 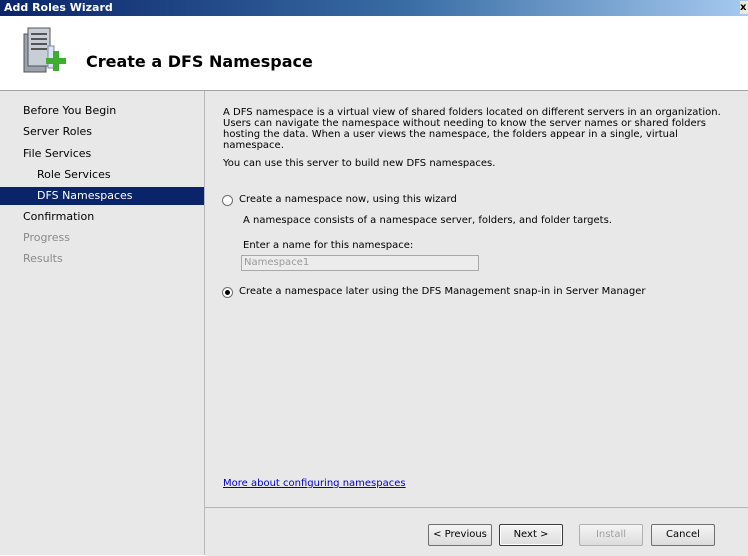 What do you see at coordinates (683, 535) in the screenshot?
I see `cancel-button: Cancel` at bounding box center [683, 535].